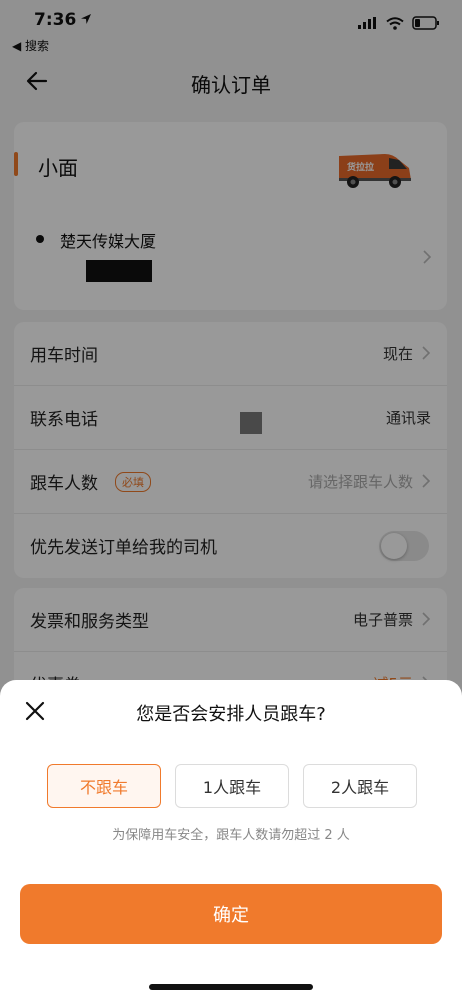 The height and width of the screenshot is (1000, 462). I want to click on option-one-rider: 1人跟车, so click(232, 786).